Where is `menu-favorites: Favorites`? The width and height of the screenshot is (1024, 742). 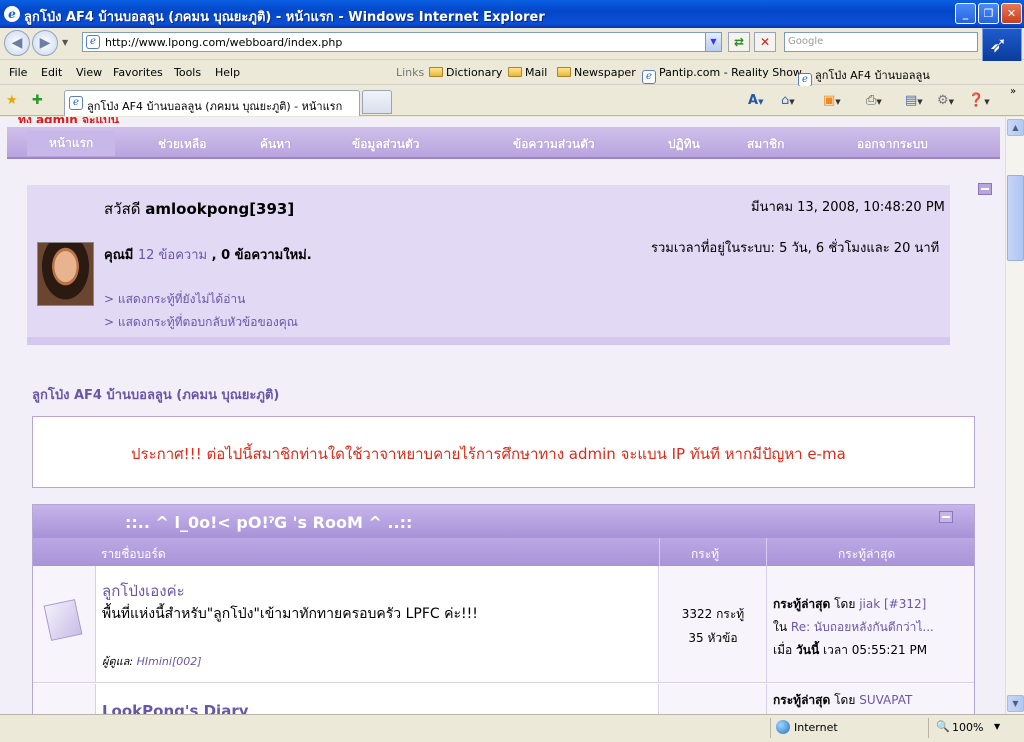
menu-favorites: Favorites is located at coordinates (138, 72).